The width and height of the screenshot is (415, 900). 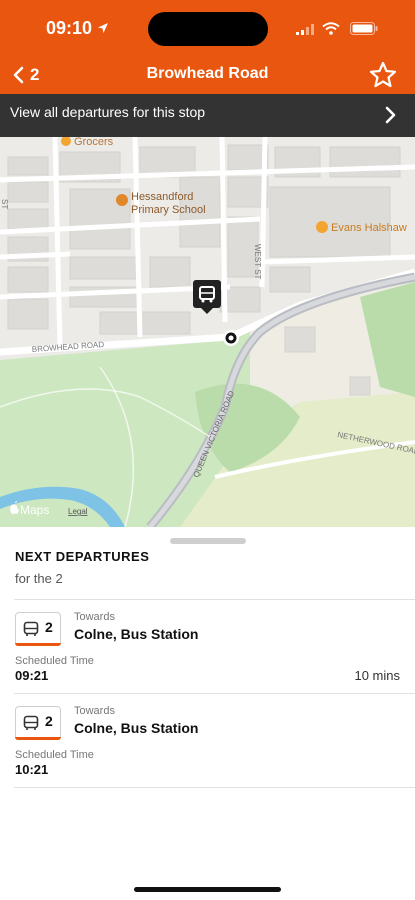 I want to click on status-time: 09:10, so click(x=69, y=28).